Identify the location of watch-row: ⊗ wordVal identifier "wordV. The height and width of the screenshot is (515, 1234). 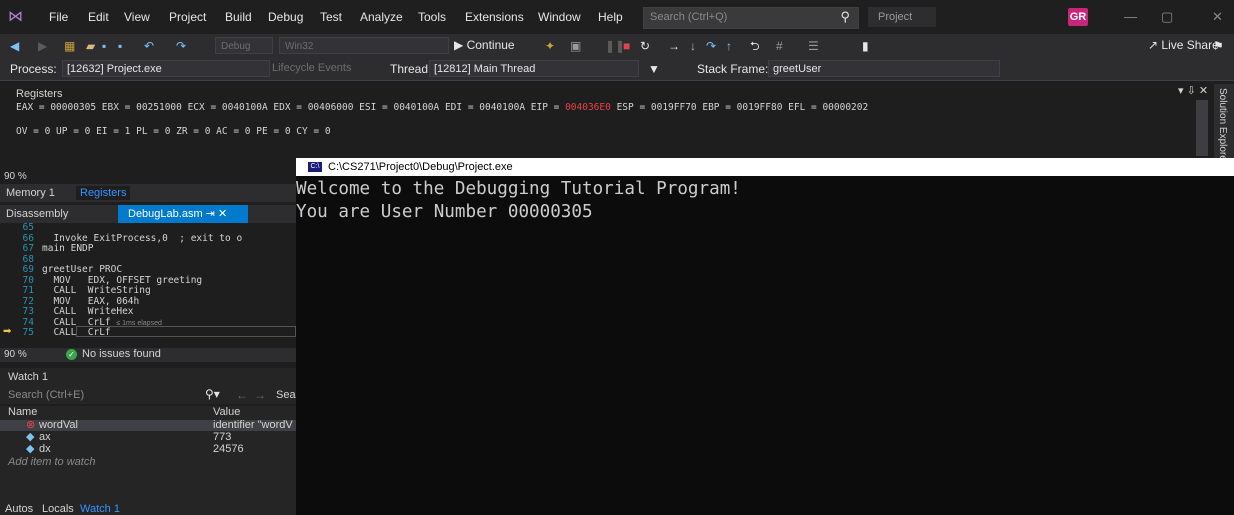
(148, 425).